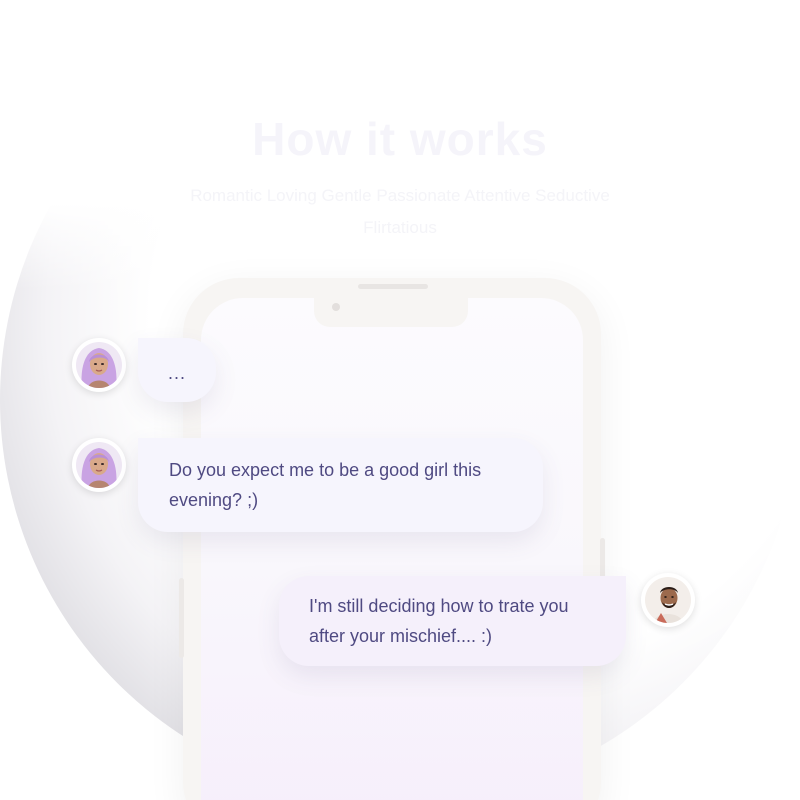 Image resolution: width=800 pixels, height=800 pixels. What do you see at coordinates (400, 139) in the screenshot?
I see `section-title: How it works` at bounding box center [400, 139].